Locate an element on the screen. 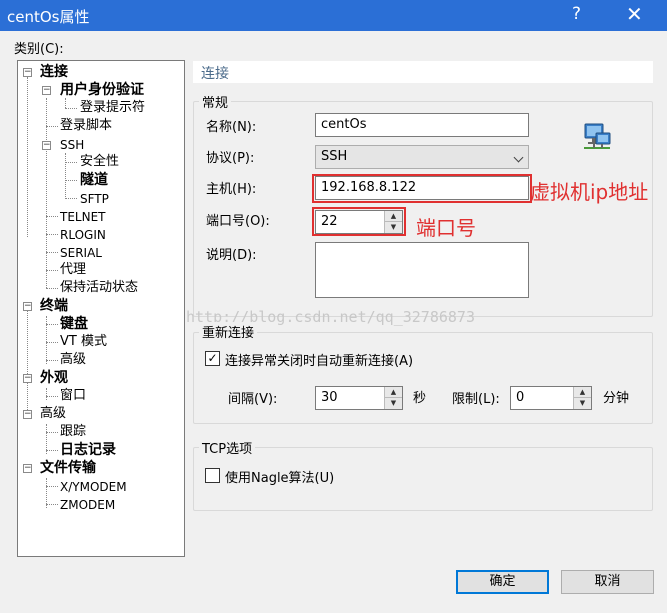  general-group-title: 常规 is located at coordinates (215, 101).